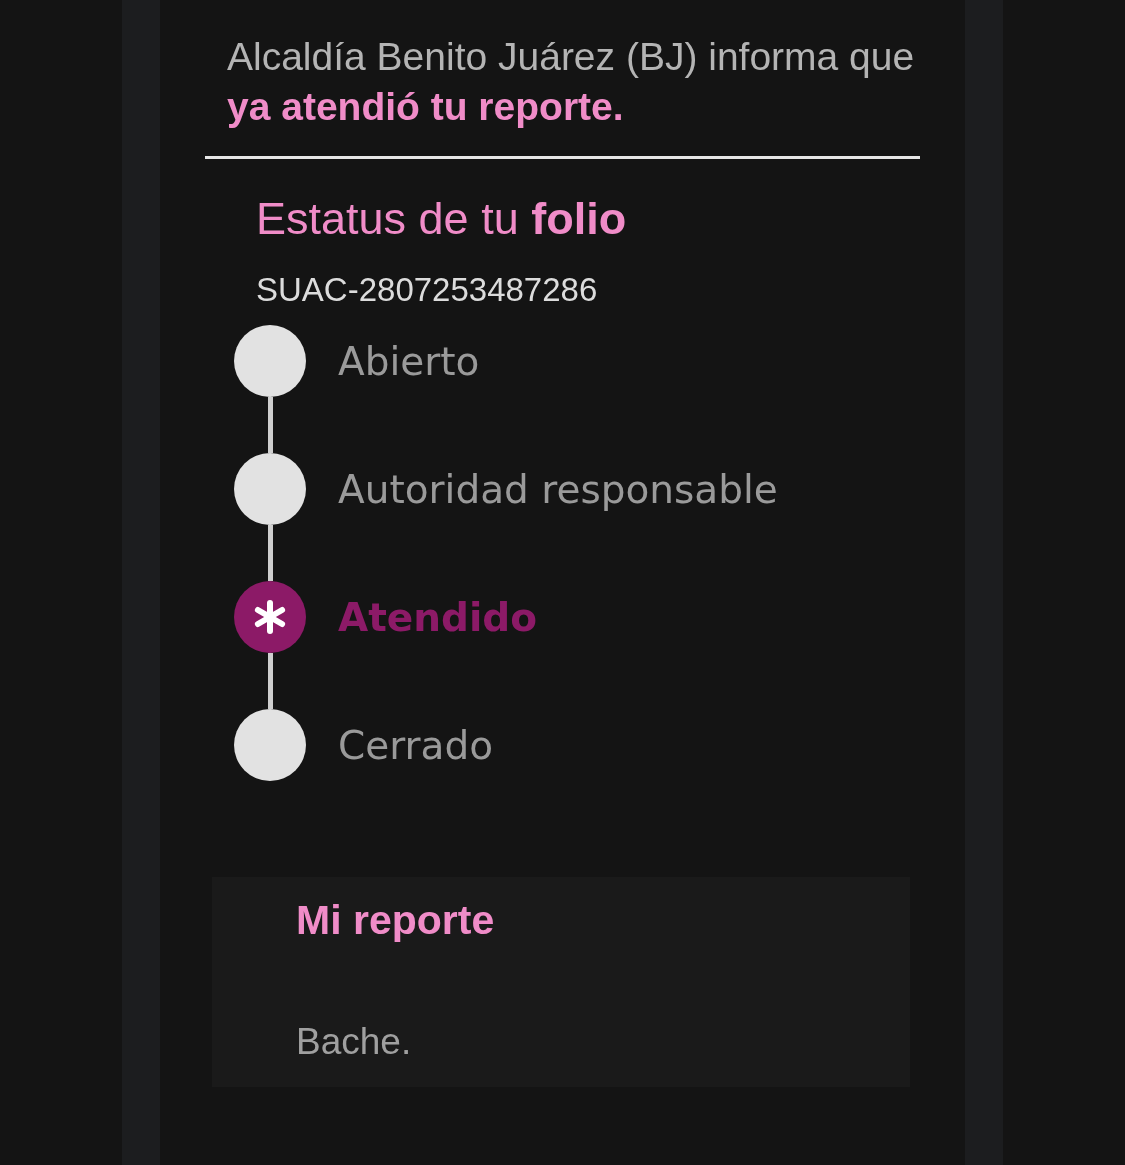  What do you see at coordinates (409, 361) in the screenshot?
I see `step-label: Abierto` at bounding box center [409, 361].